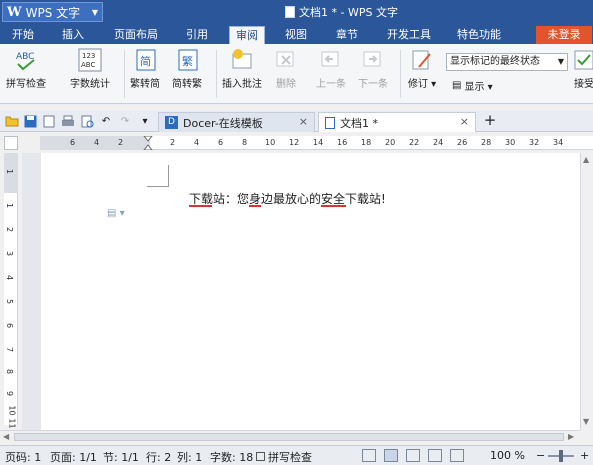 The height and width of the screenshot is (465, 593). What do you see at coordinates (158, 176) in the screenshot?
I see `margin-corner-mark` at bounding box center [158, 176].